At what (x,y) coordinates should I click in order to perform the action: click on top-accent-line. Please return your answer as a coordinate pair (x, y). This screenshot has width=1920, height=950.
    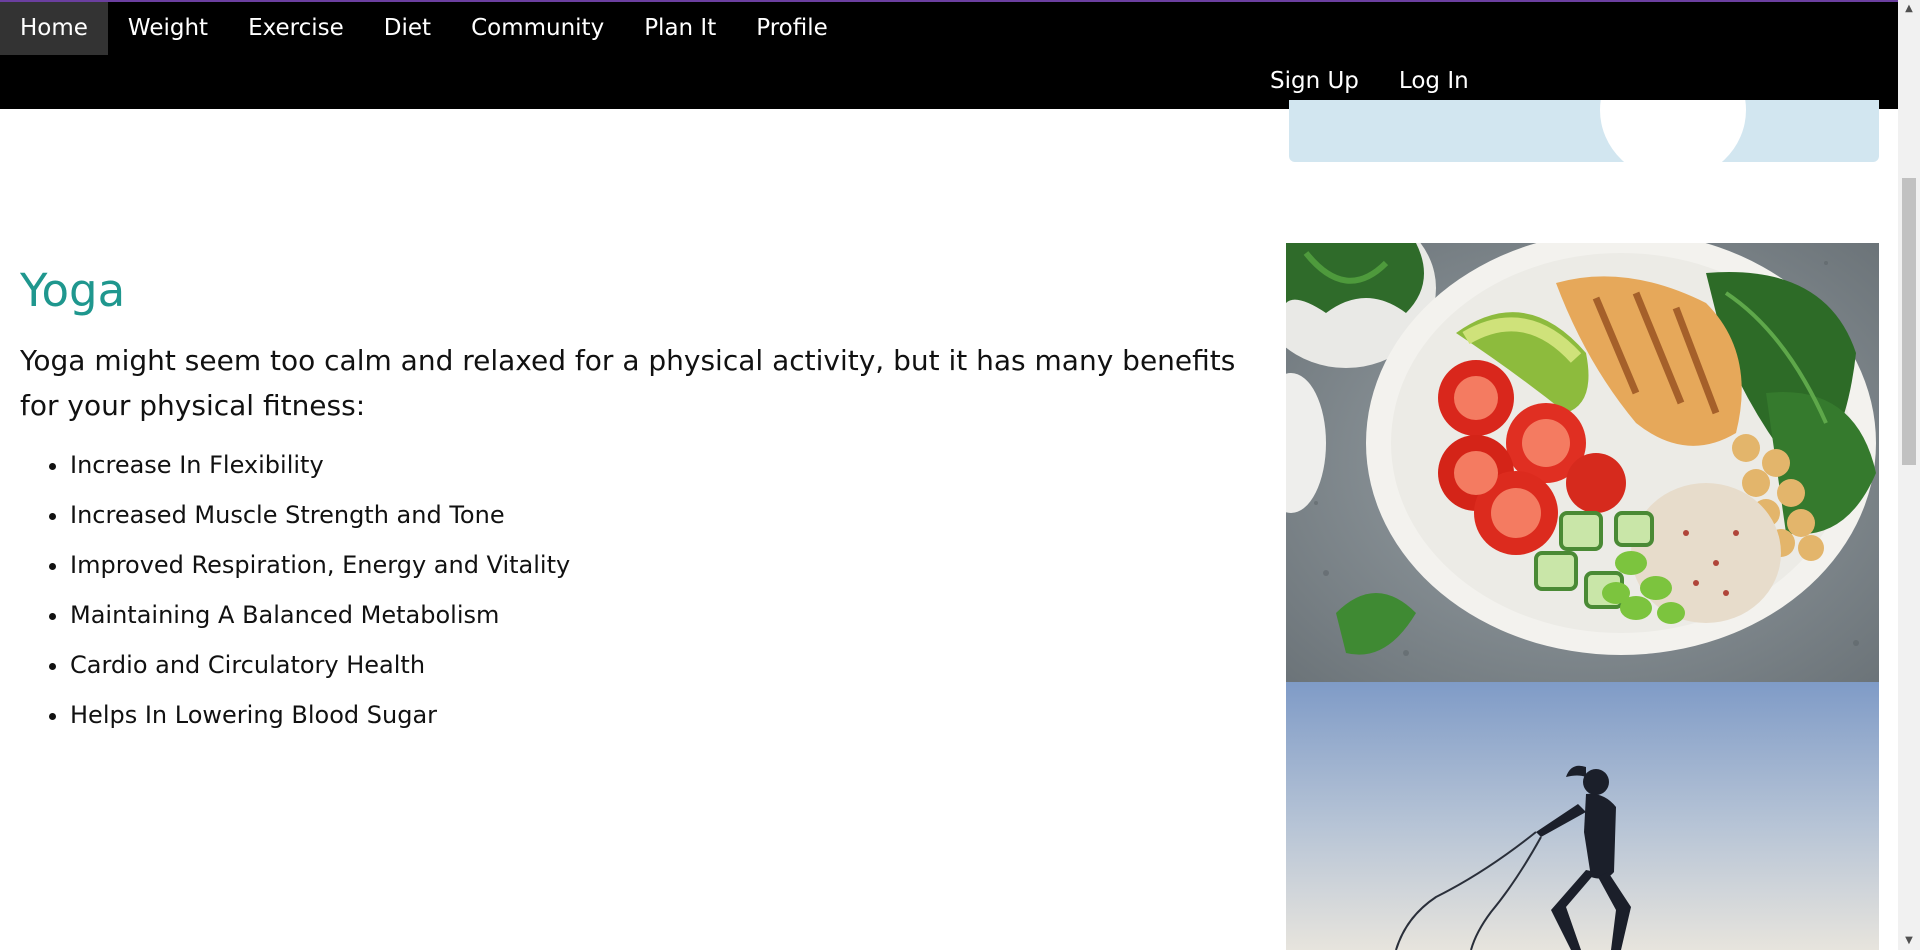
    Looking at the image, I should click on (960, 1).